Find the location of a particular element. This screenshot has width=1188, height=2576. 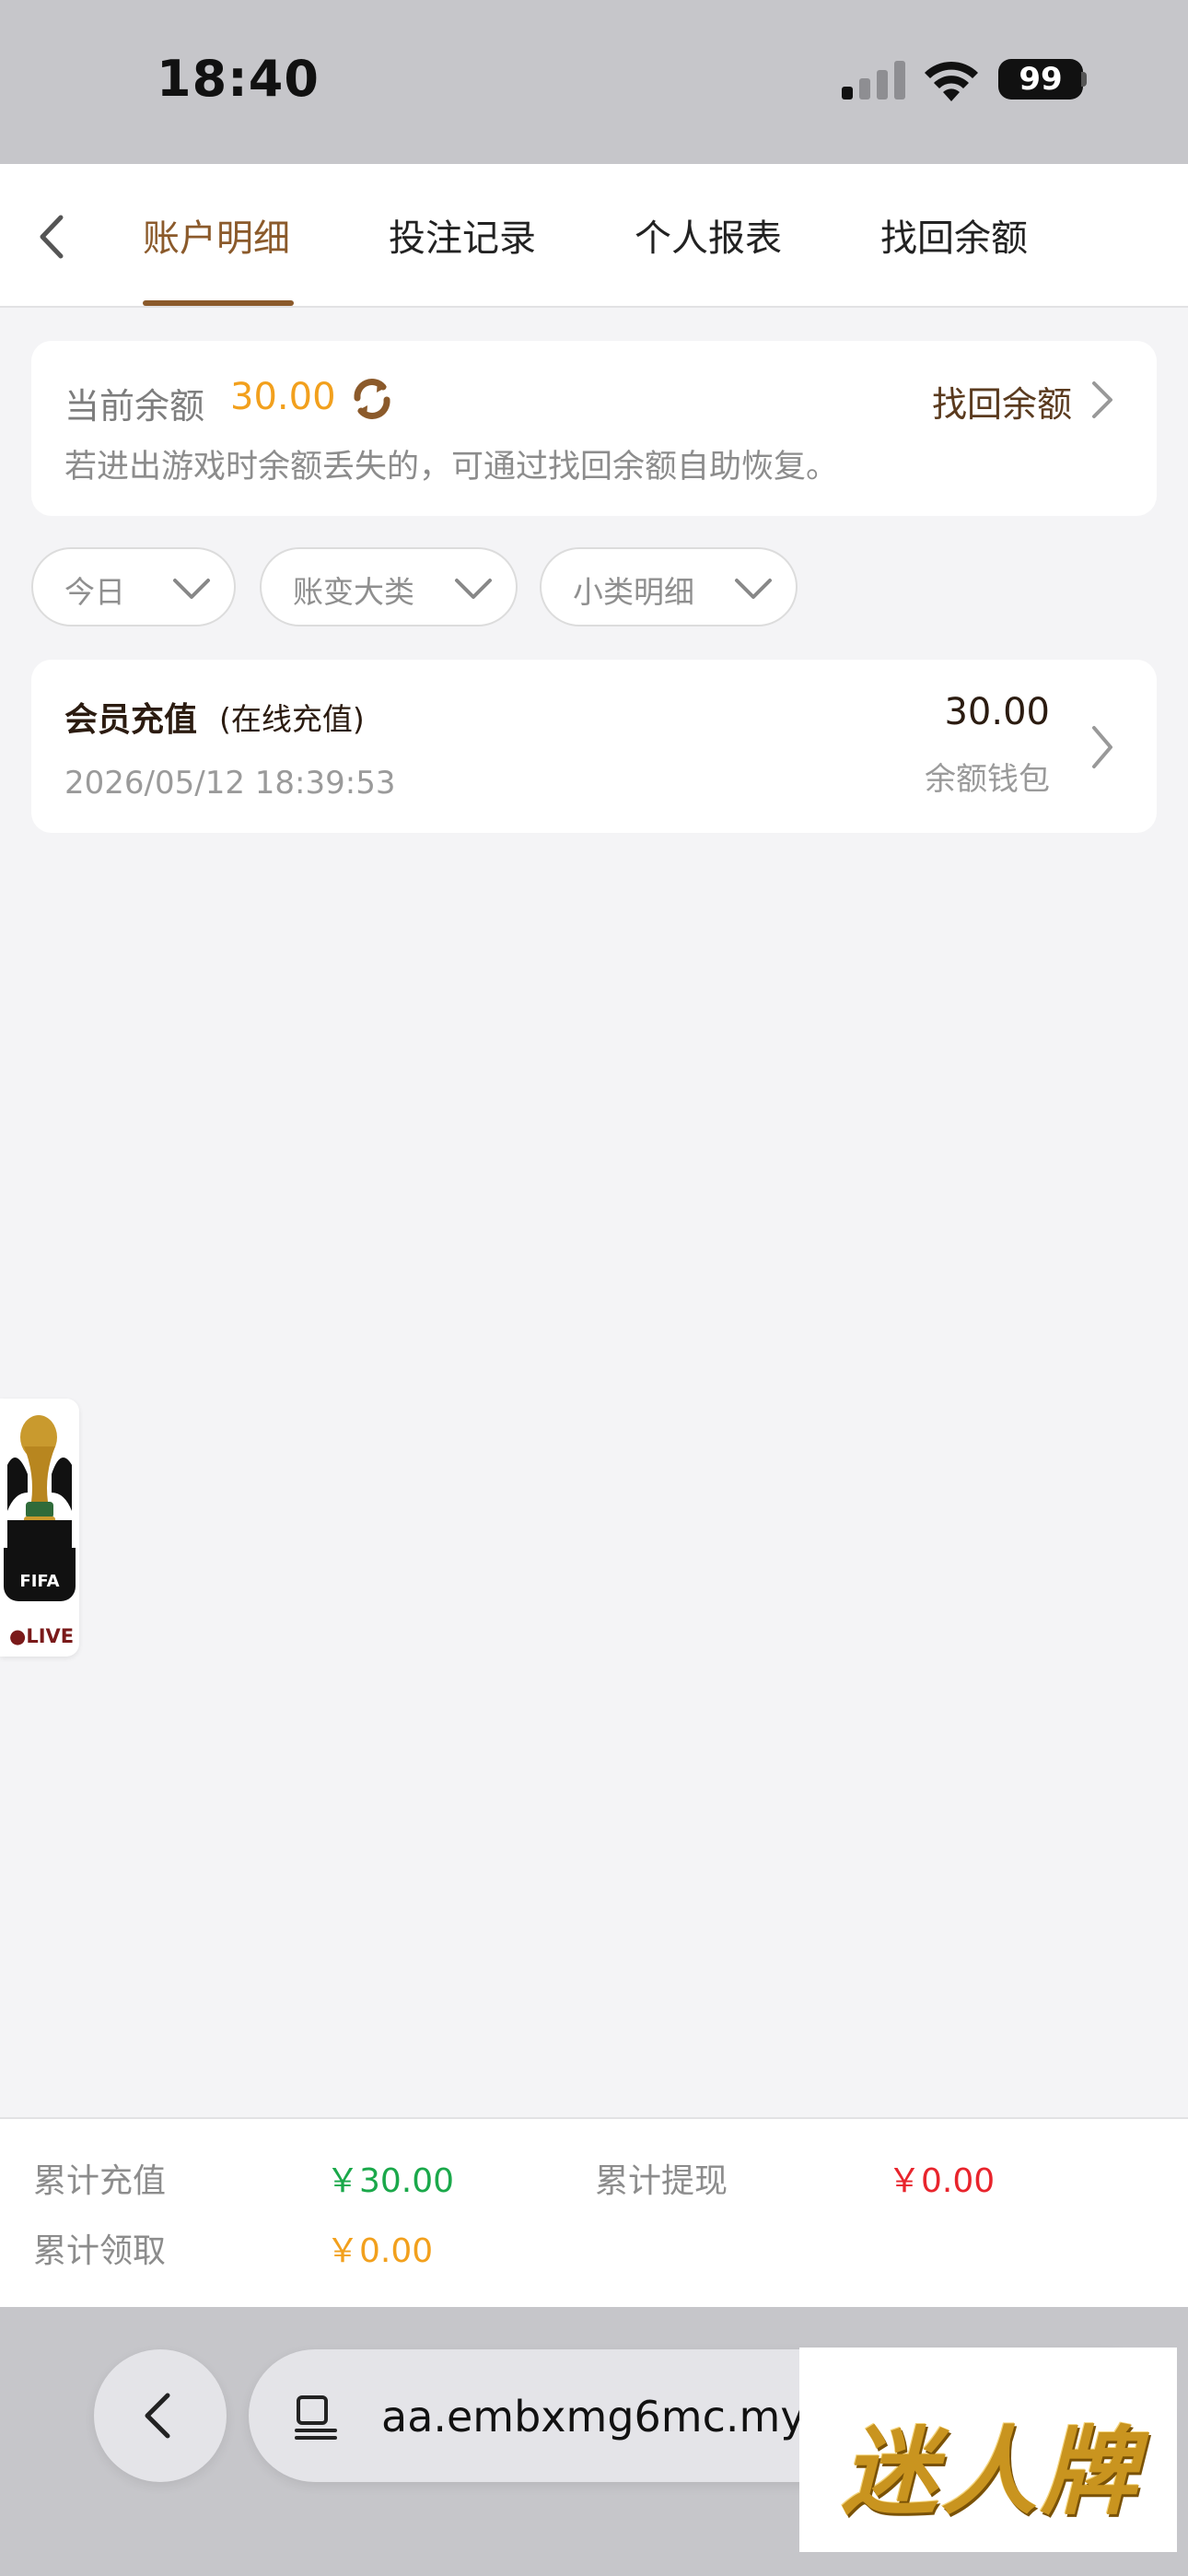

tab-bet-records: 投注记录 is located at coordinates (462, 235).